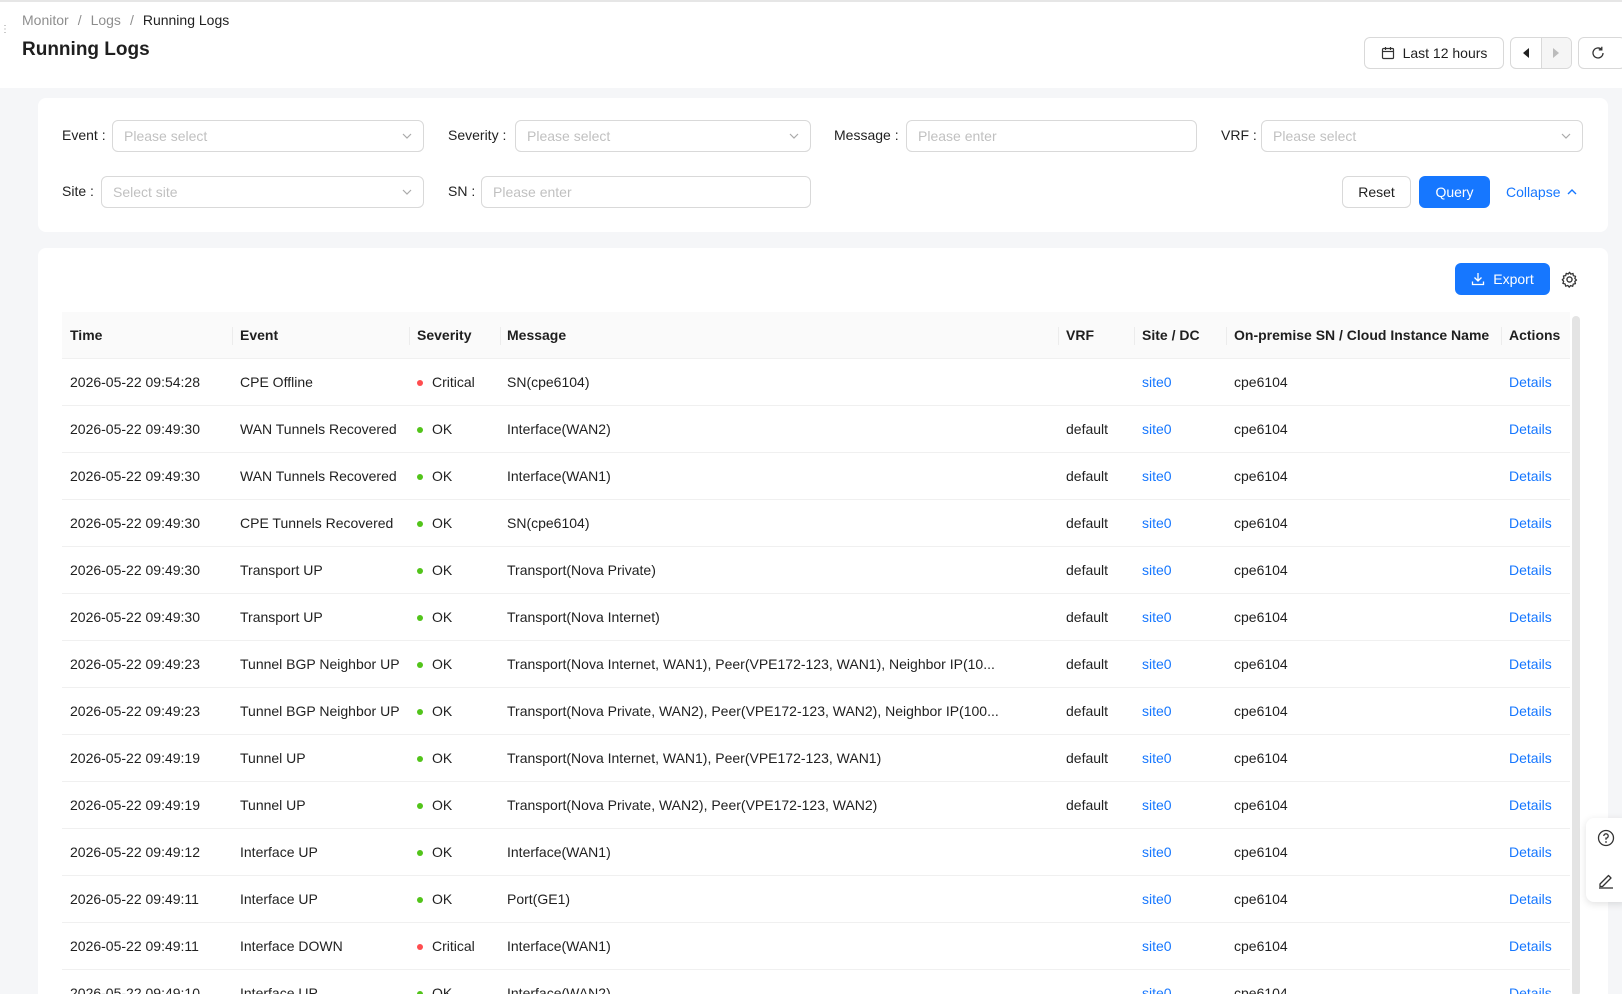  Describe the element at coordinates (646, 192) in the screenshot. I see `sn-input: Please enter` at that location.